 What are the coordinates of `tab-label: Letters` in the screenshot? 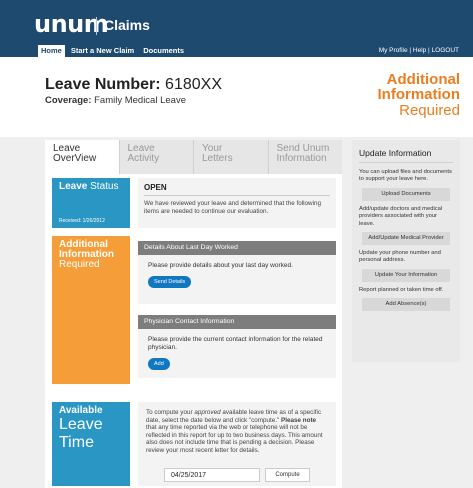 It's located at (217, 158).